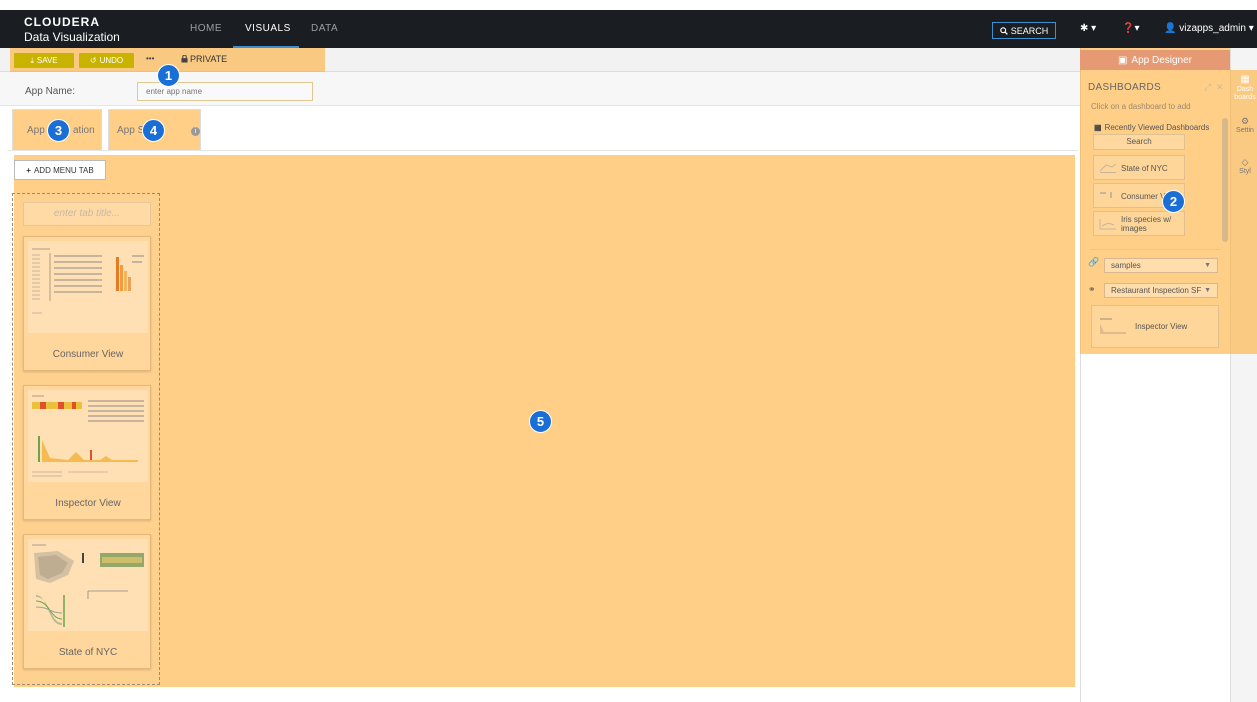 The image size is (1257, 702). What do you see at coordinates (1157, 127) in the screenshot?
I see `recent-dashboards-text: Recently Viewed Dashboards` at bounding box center [1157, 127].